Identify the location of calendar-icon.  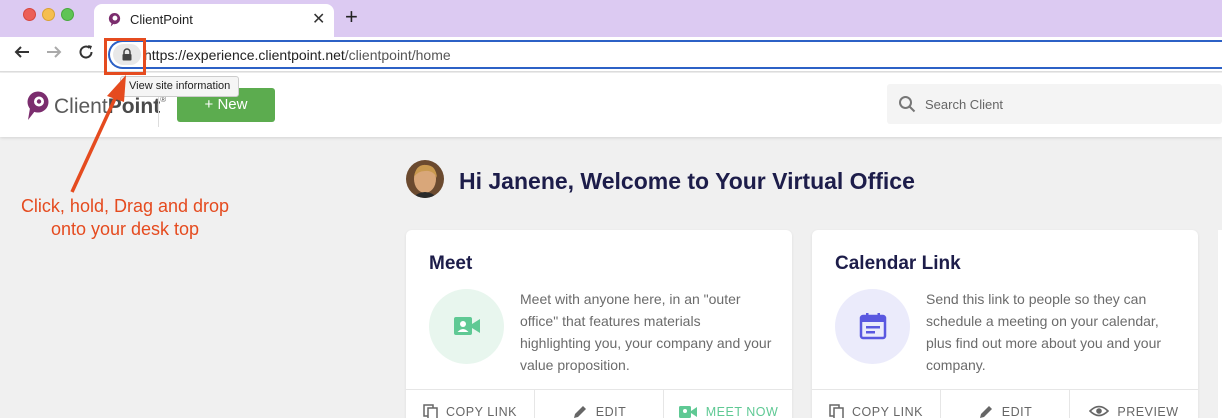
(873, 326).